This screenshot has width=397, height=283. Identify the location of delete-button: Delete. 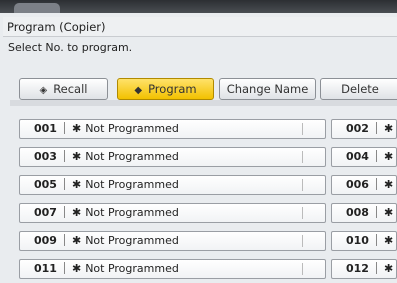
(358, 89).